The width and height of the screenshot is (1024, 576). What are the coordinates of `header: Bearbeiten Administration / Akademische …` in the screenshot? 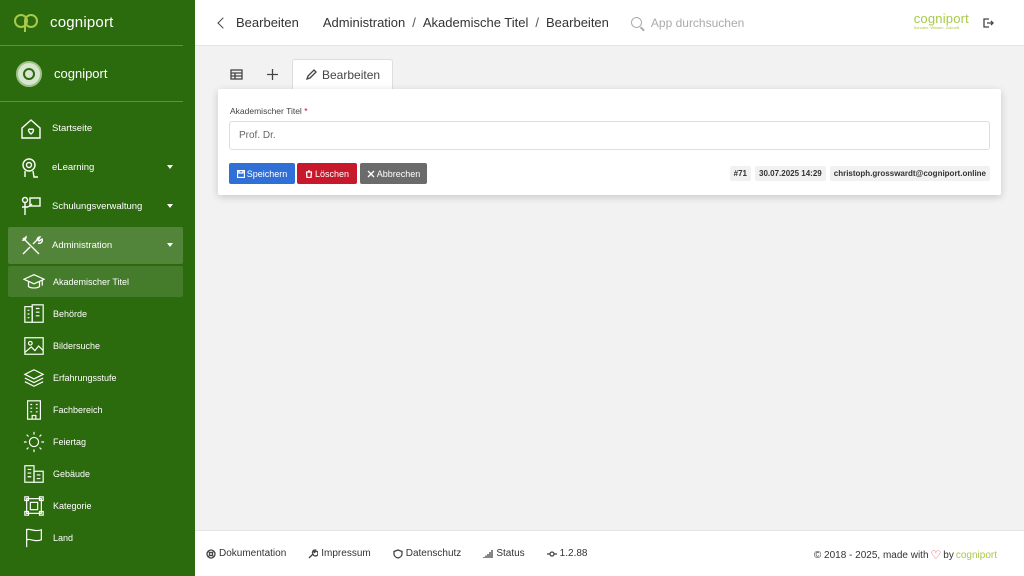 It's located at (609, 23).